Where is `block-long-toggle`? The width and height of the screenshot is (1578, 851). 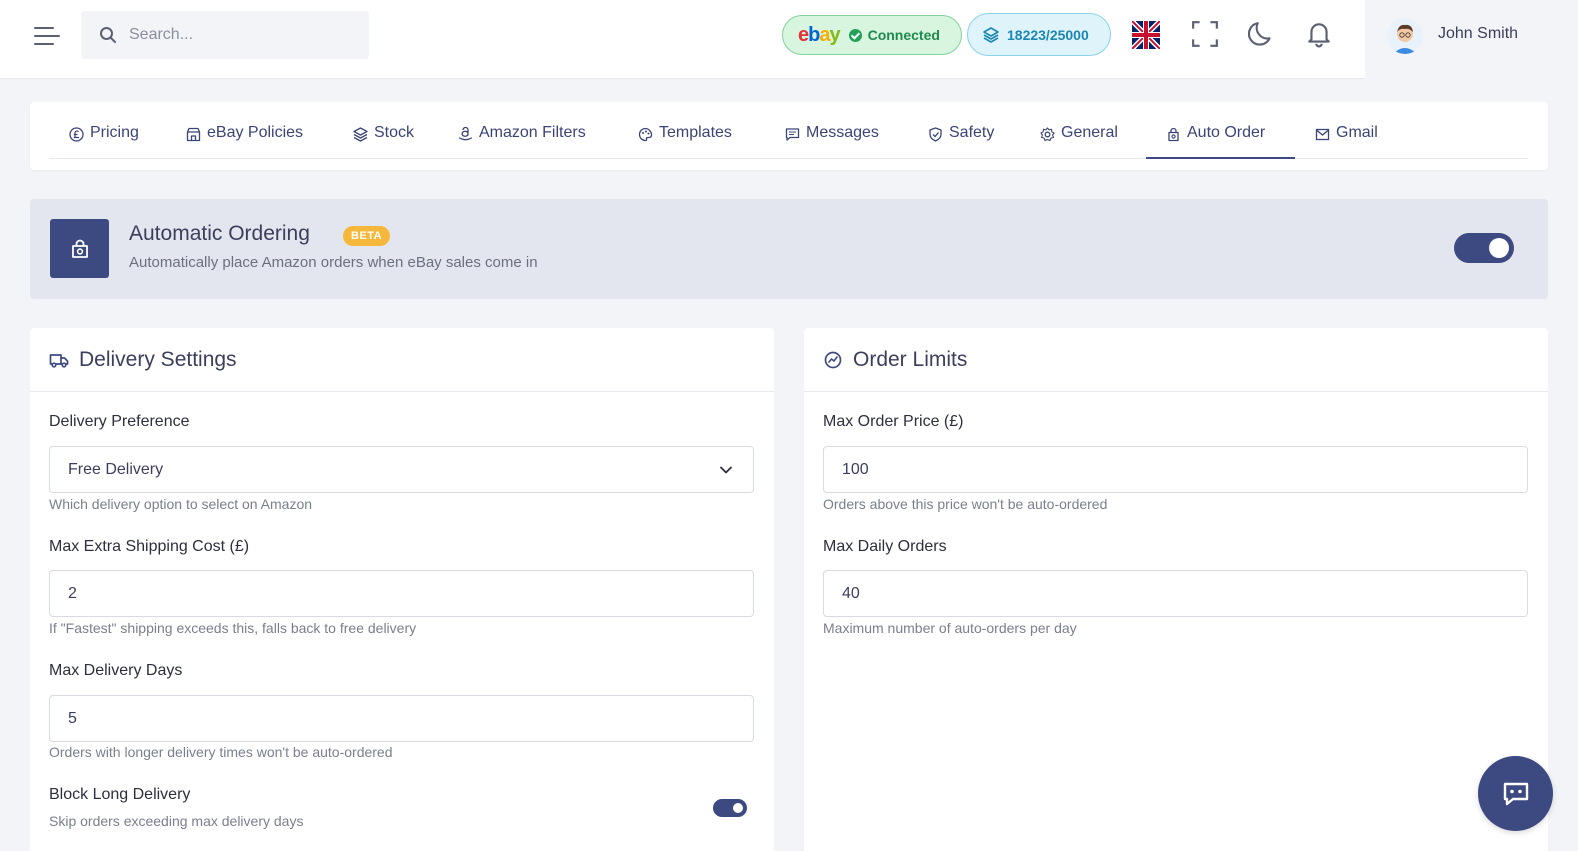
block-long-toggle is located at coordinates (730, 808).